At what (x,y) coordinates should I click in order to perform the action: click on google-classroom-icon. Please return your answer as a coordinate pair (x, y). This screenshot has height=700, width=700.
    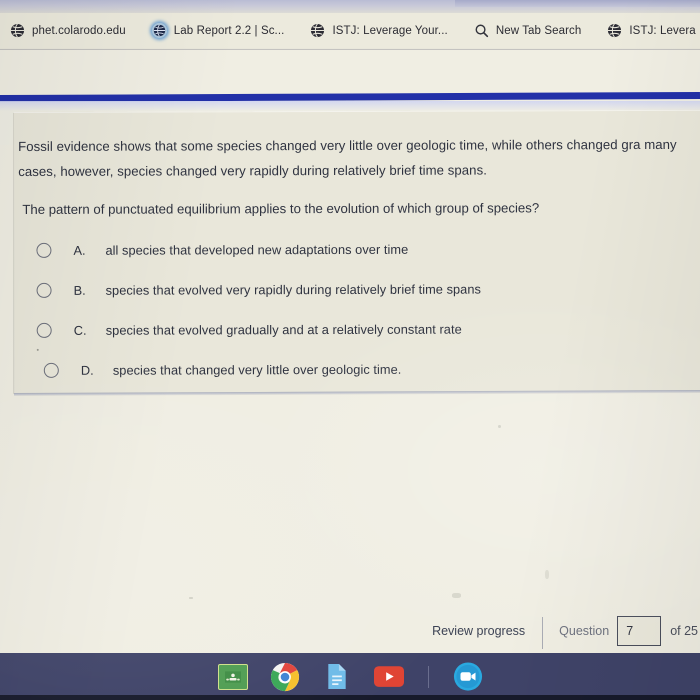
    Looking at the image, I should click on (232, 677).